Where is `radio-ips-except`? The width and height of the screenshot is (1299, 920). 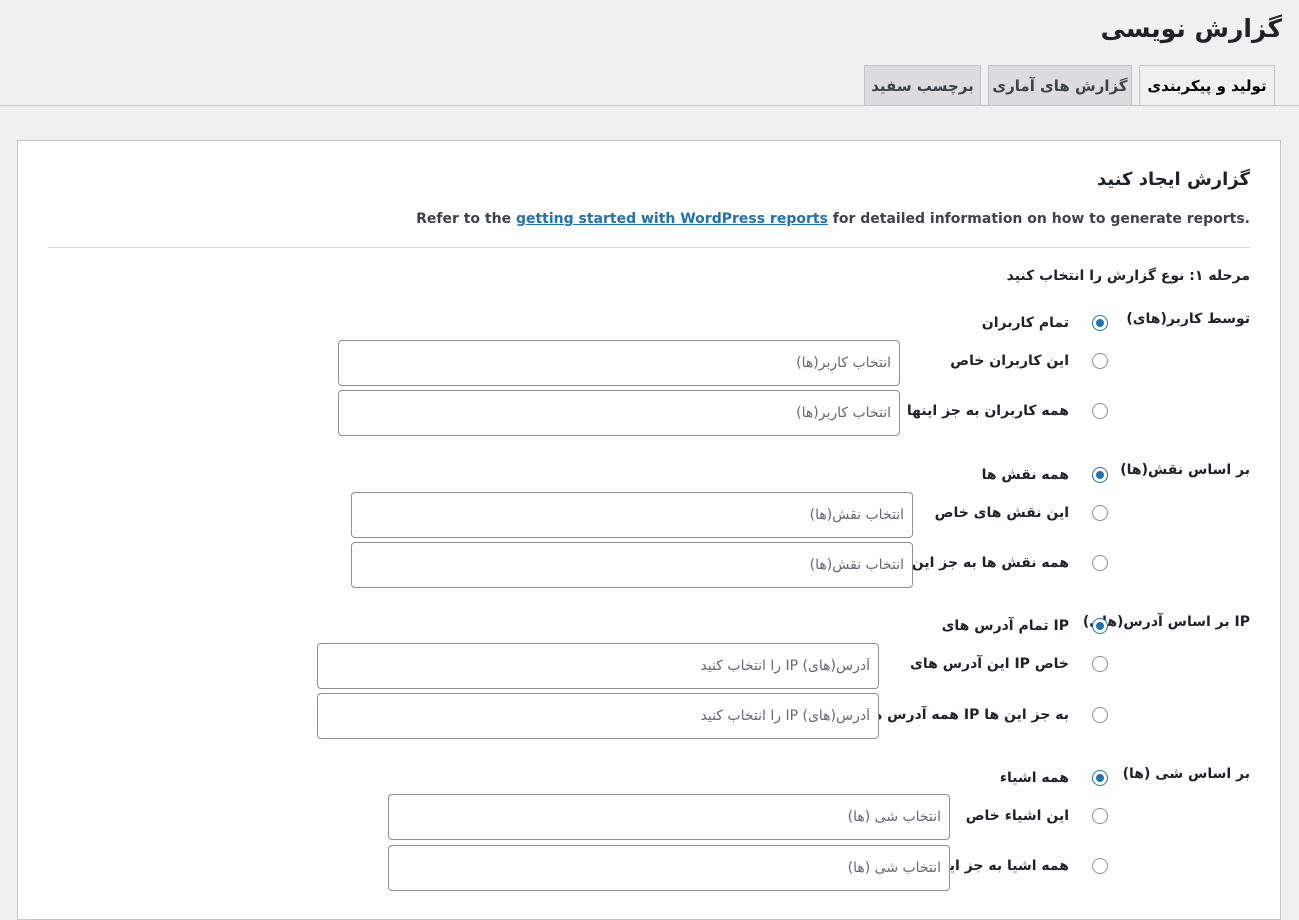
radio-ips-except is located at coordinates (1100, 715).